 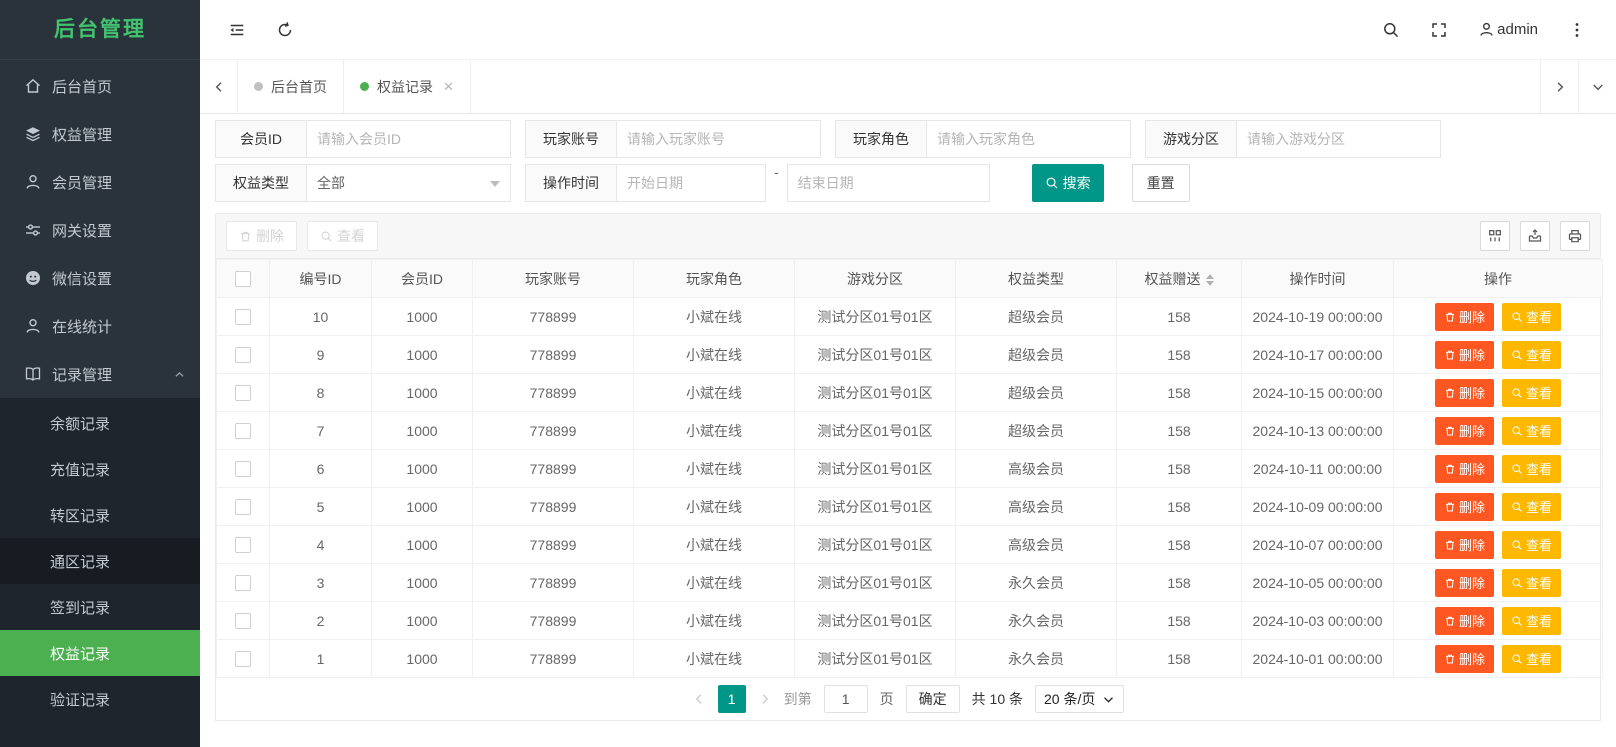 I want to click on tabs-menu-button, so click(x=1597, y=86).